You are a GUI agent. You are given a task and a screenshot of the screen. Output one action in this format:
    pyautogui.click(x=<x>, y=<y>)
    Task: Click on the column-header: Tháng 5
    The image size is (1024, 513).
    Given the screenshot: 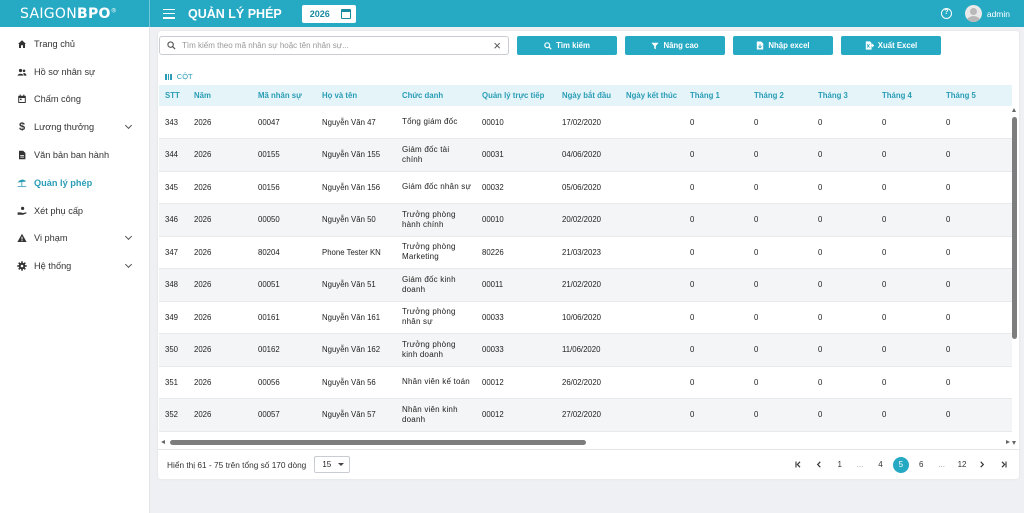 What is the action you would take?
    pyautogui.click(x=976, y=95)
    